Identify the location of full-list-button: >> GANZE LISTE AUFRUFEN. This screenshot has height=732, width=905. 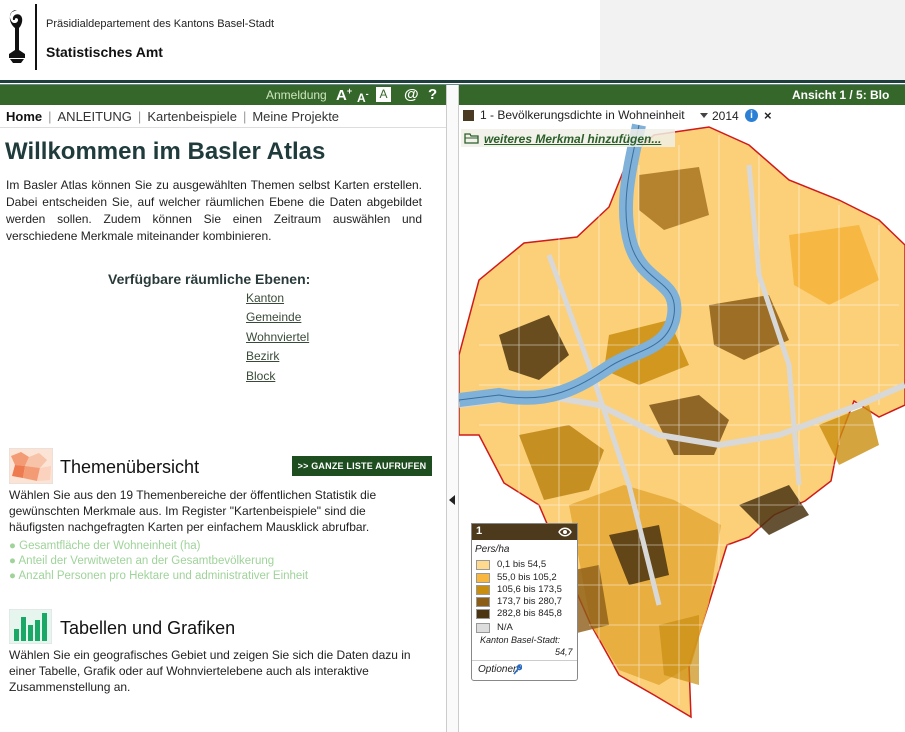
(362, 466).